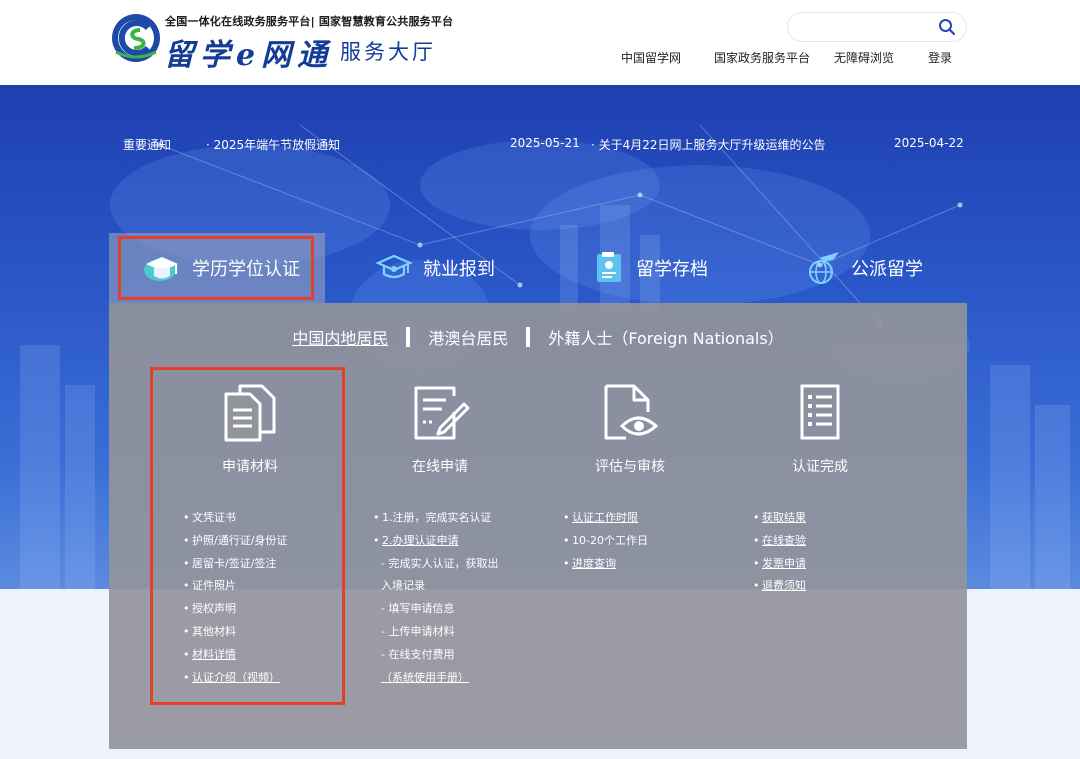 The height and width of the screenshot is (759, 1080). What do you see at coordinates (538, 337) in the screenshot?
I see `resident-type-tabs: 中国内地居民 港澳台居民 外籍人士（Foreign Nationals）` at bounding box center [538, 337].